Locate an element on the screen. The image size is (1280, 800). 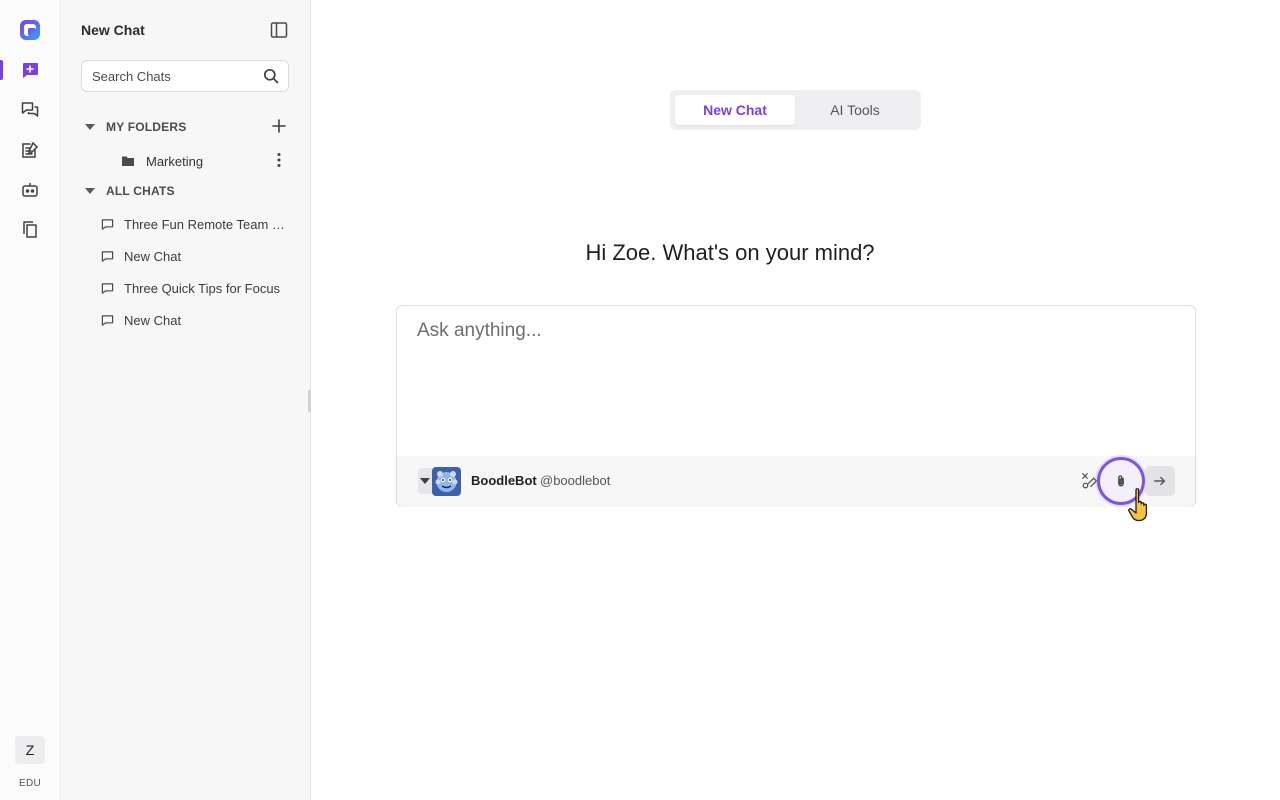
folder-more-icon is located at coordinates (279, 160).